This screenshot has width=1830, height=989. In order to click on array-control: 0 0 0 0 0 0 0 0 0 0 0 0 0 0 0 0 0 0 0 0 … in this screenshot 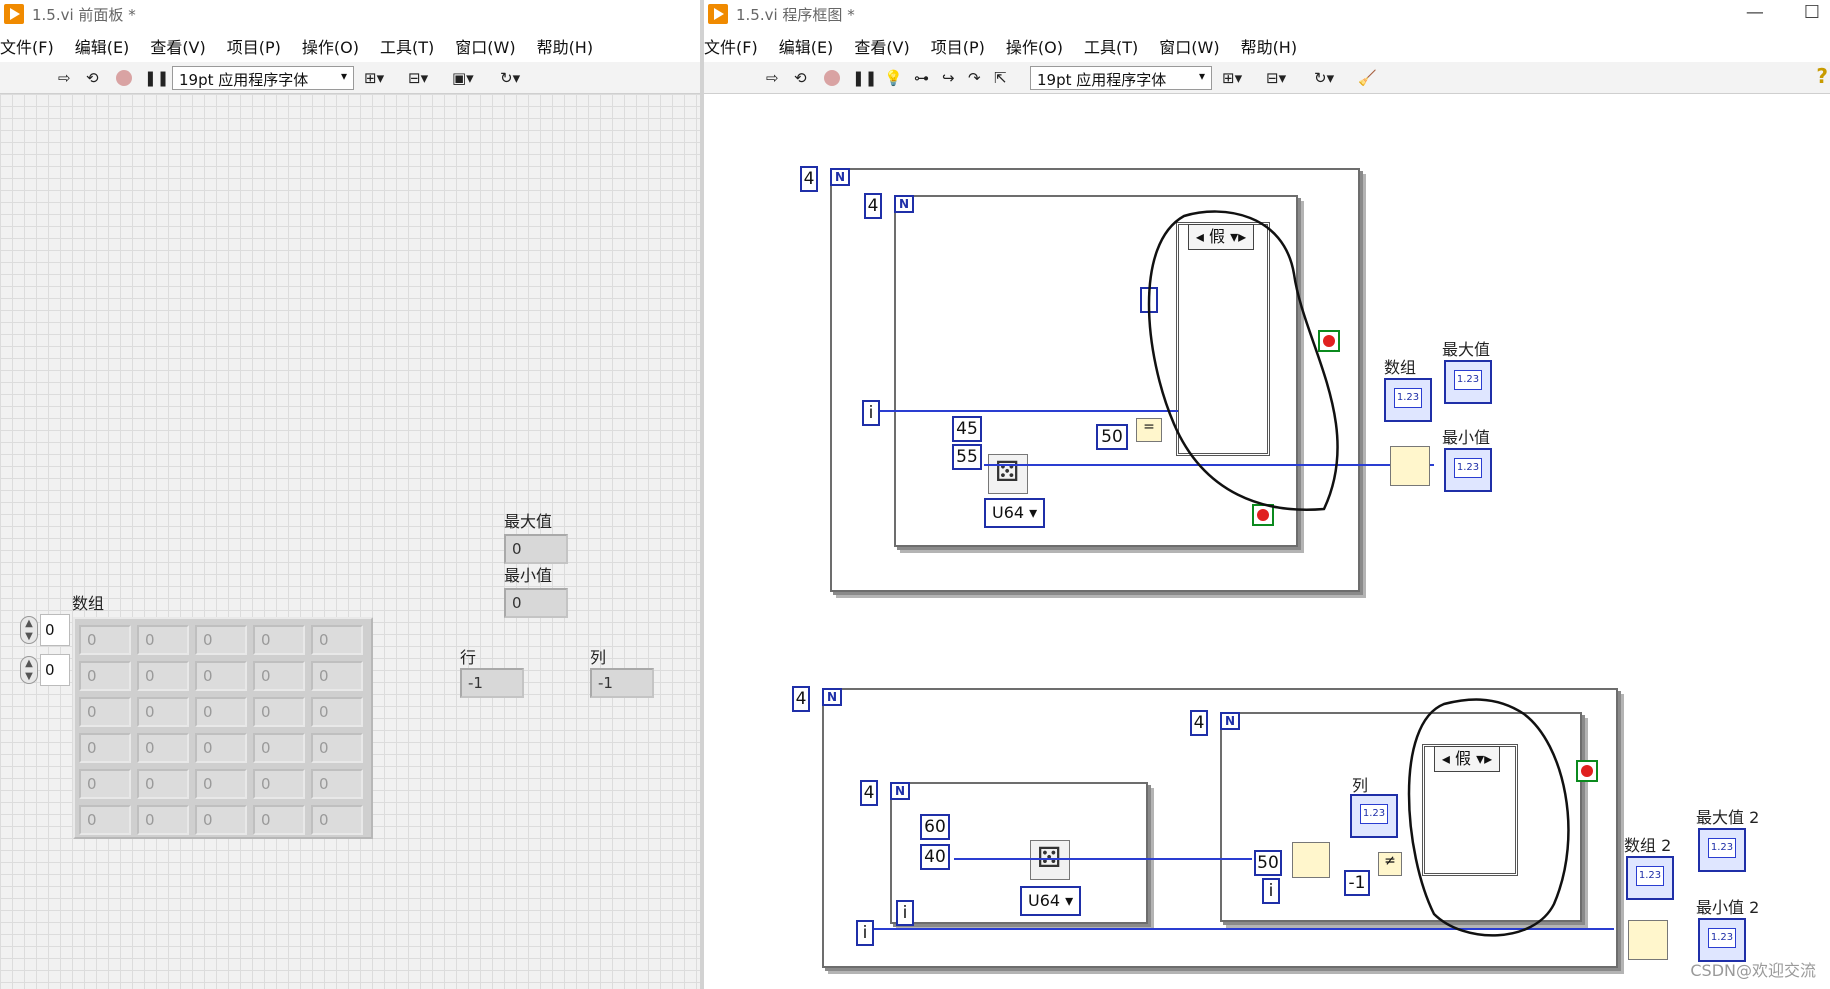, I will do `click(223, 728)`.